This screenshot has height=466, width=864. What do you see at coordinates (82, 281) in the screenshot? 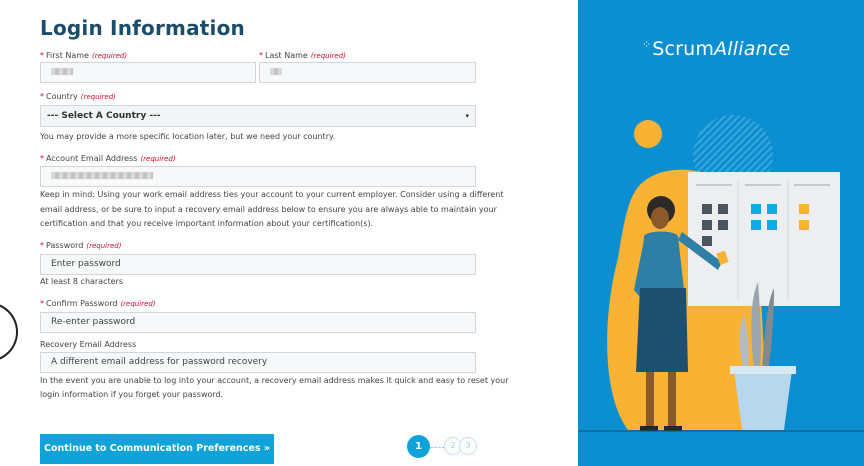
I see `password-help-text: At least 8 characters` at bounding box center [82, 281].